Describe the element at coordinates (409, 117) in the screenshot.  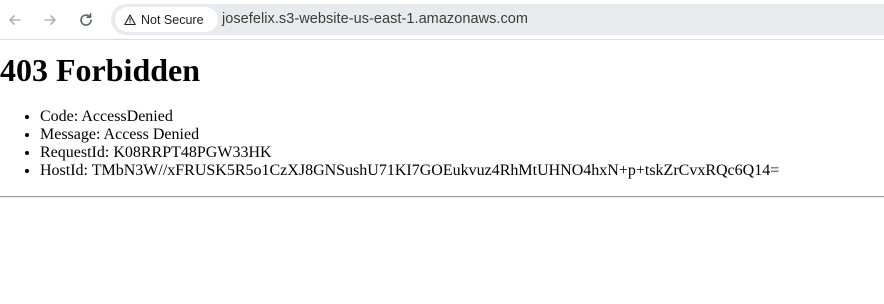
I see `list-item: Code: AccessDenied` at that location.